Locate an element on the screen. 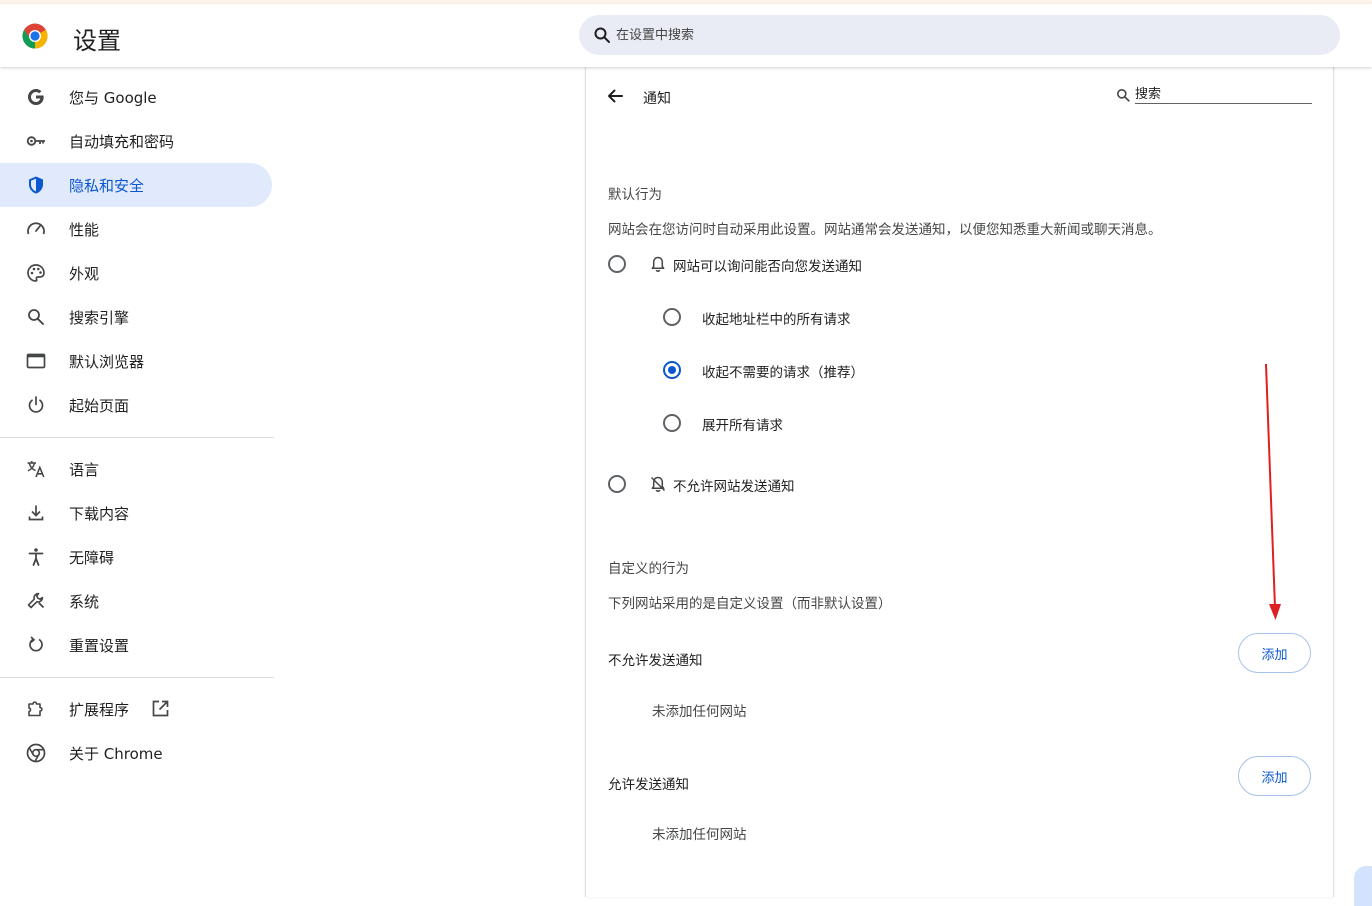  chrome-icon is located at coordinates (36, 753).